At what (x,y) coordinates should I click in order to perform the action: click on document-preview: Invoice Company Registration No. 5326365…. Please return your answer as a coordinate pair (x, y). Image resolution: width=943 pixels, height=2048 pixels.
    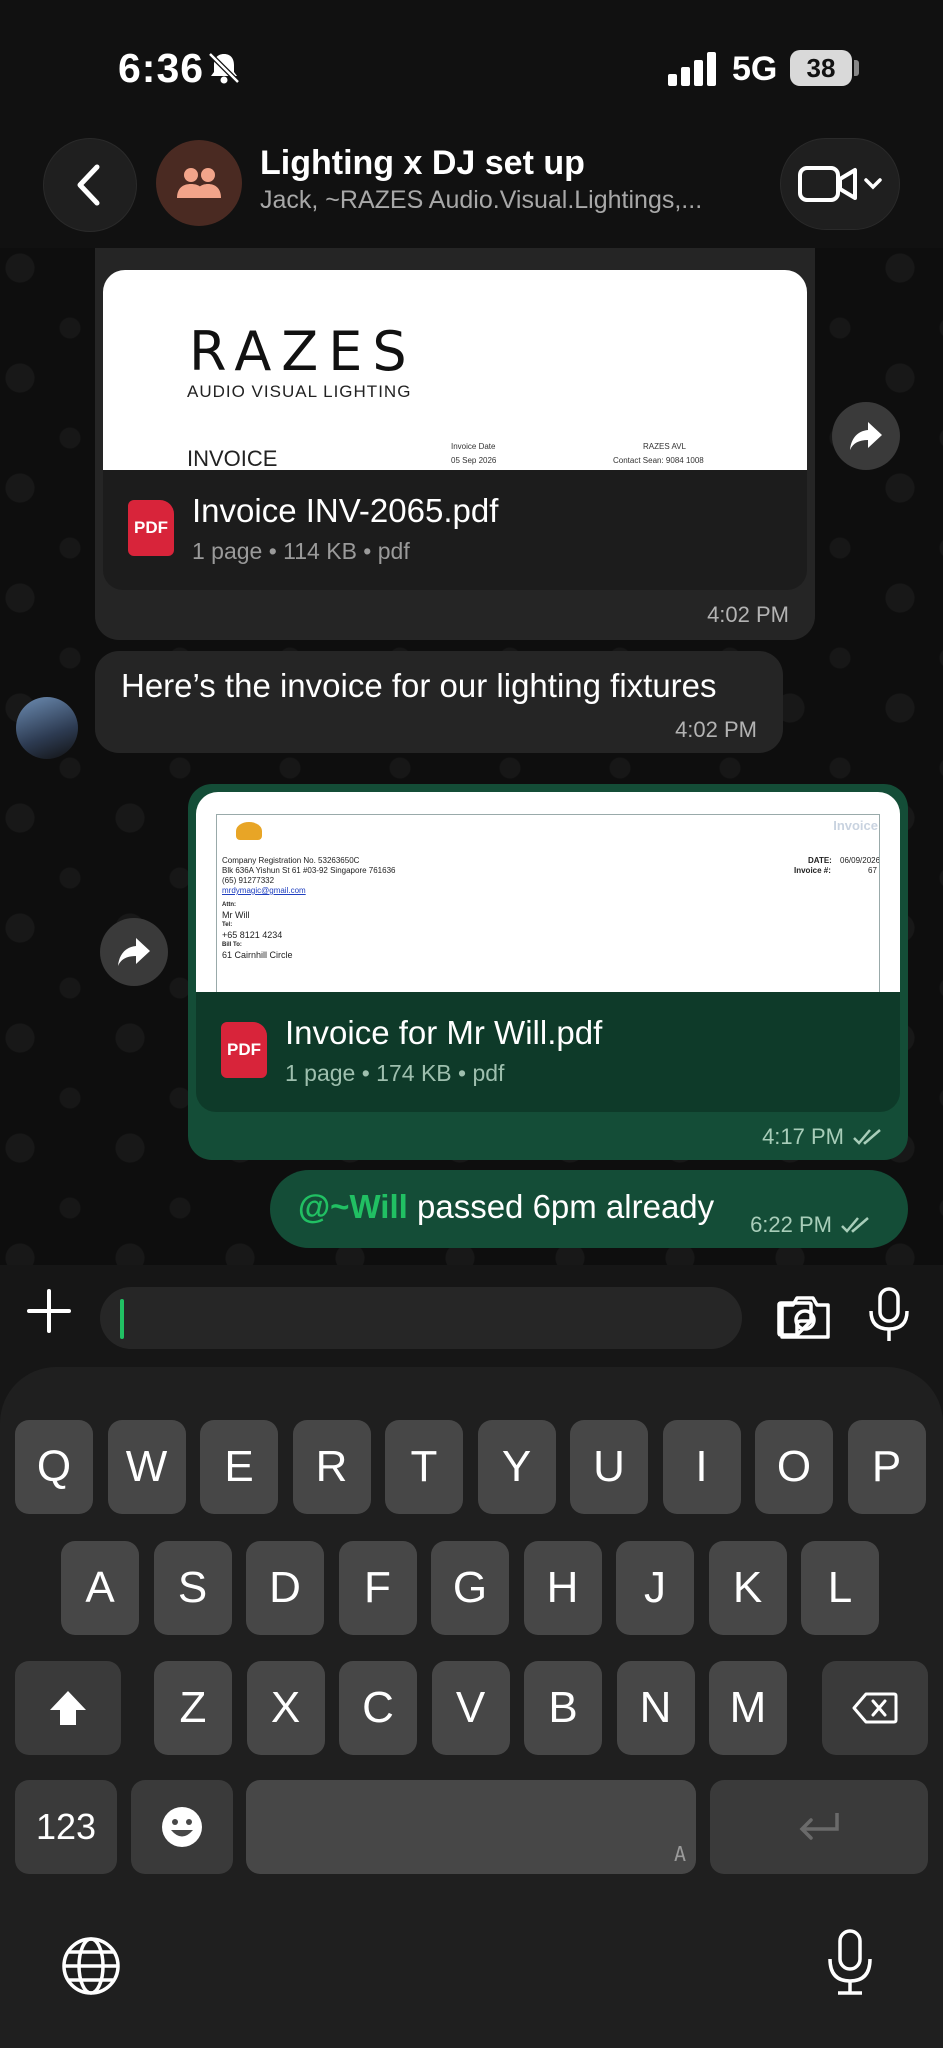
    Looking at the image, I should click on (548, 892).